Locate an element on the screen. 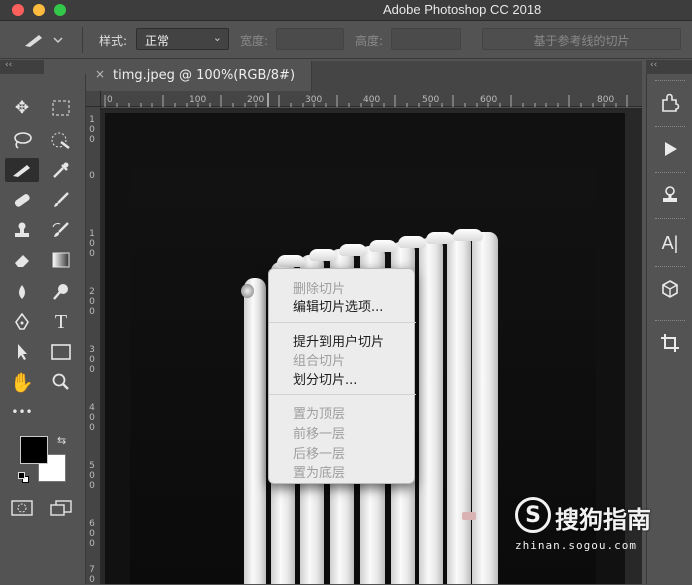 The height and width of the screenshot is (585, 692). more-tools-icon: ••• is located at coordinates (22, 412).